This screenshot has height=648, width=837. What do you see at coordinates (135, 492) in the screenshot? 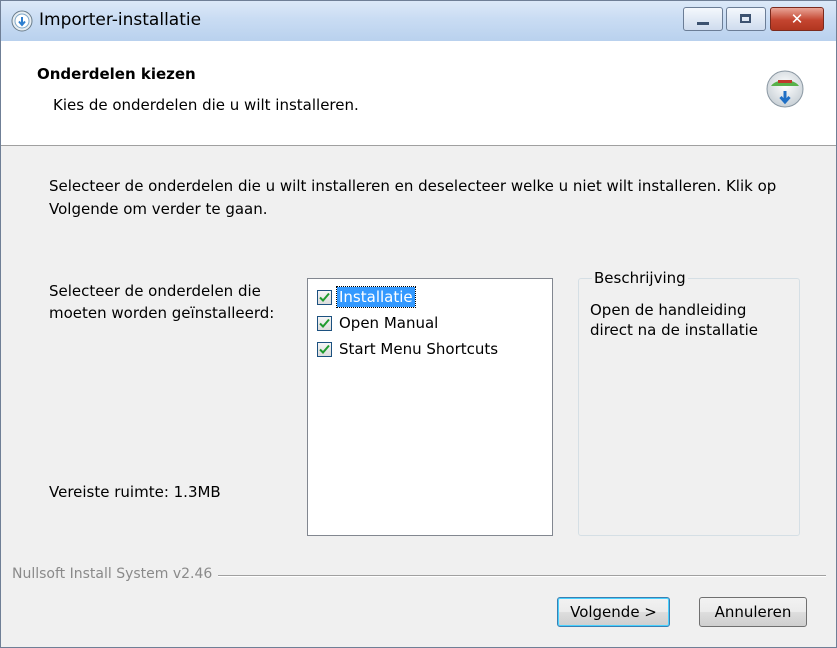
I see `required-space-label: Vereiste ruimte: 1.3MB` at bounding box center [135, 492].